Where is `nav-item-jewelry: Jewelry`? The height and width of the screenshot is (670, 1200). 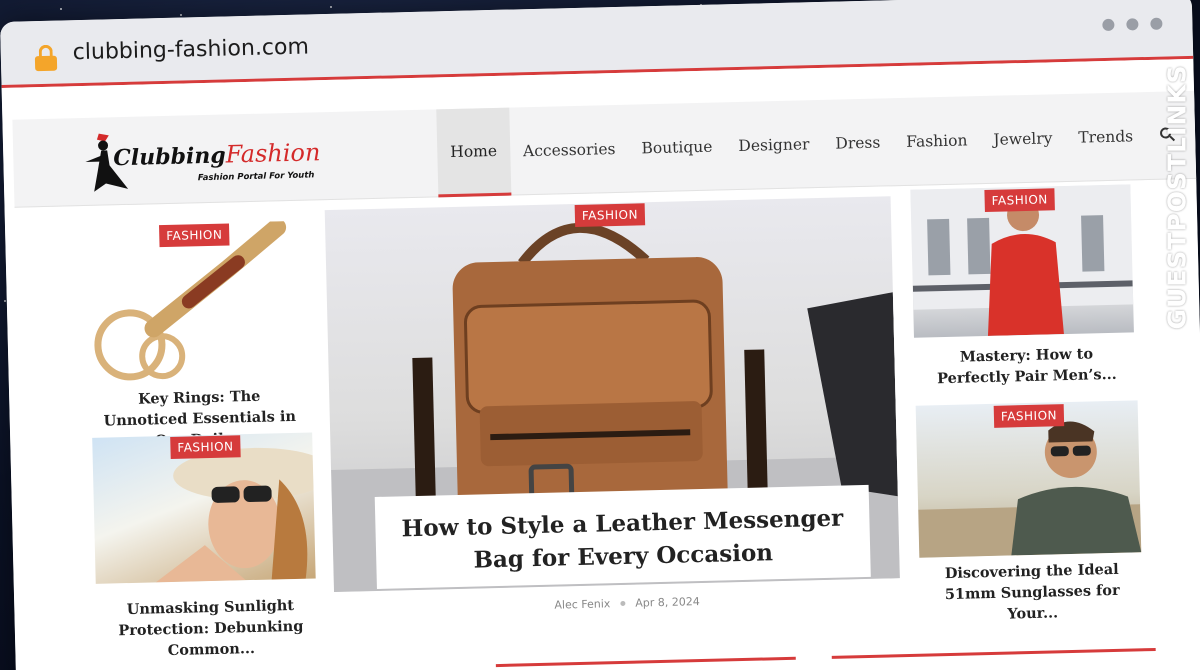
nav-item-jewelry: Jewelry is located at coordinates (1022, 139).